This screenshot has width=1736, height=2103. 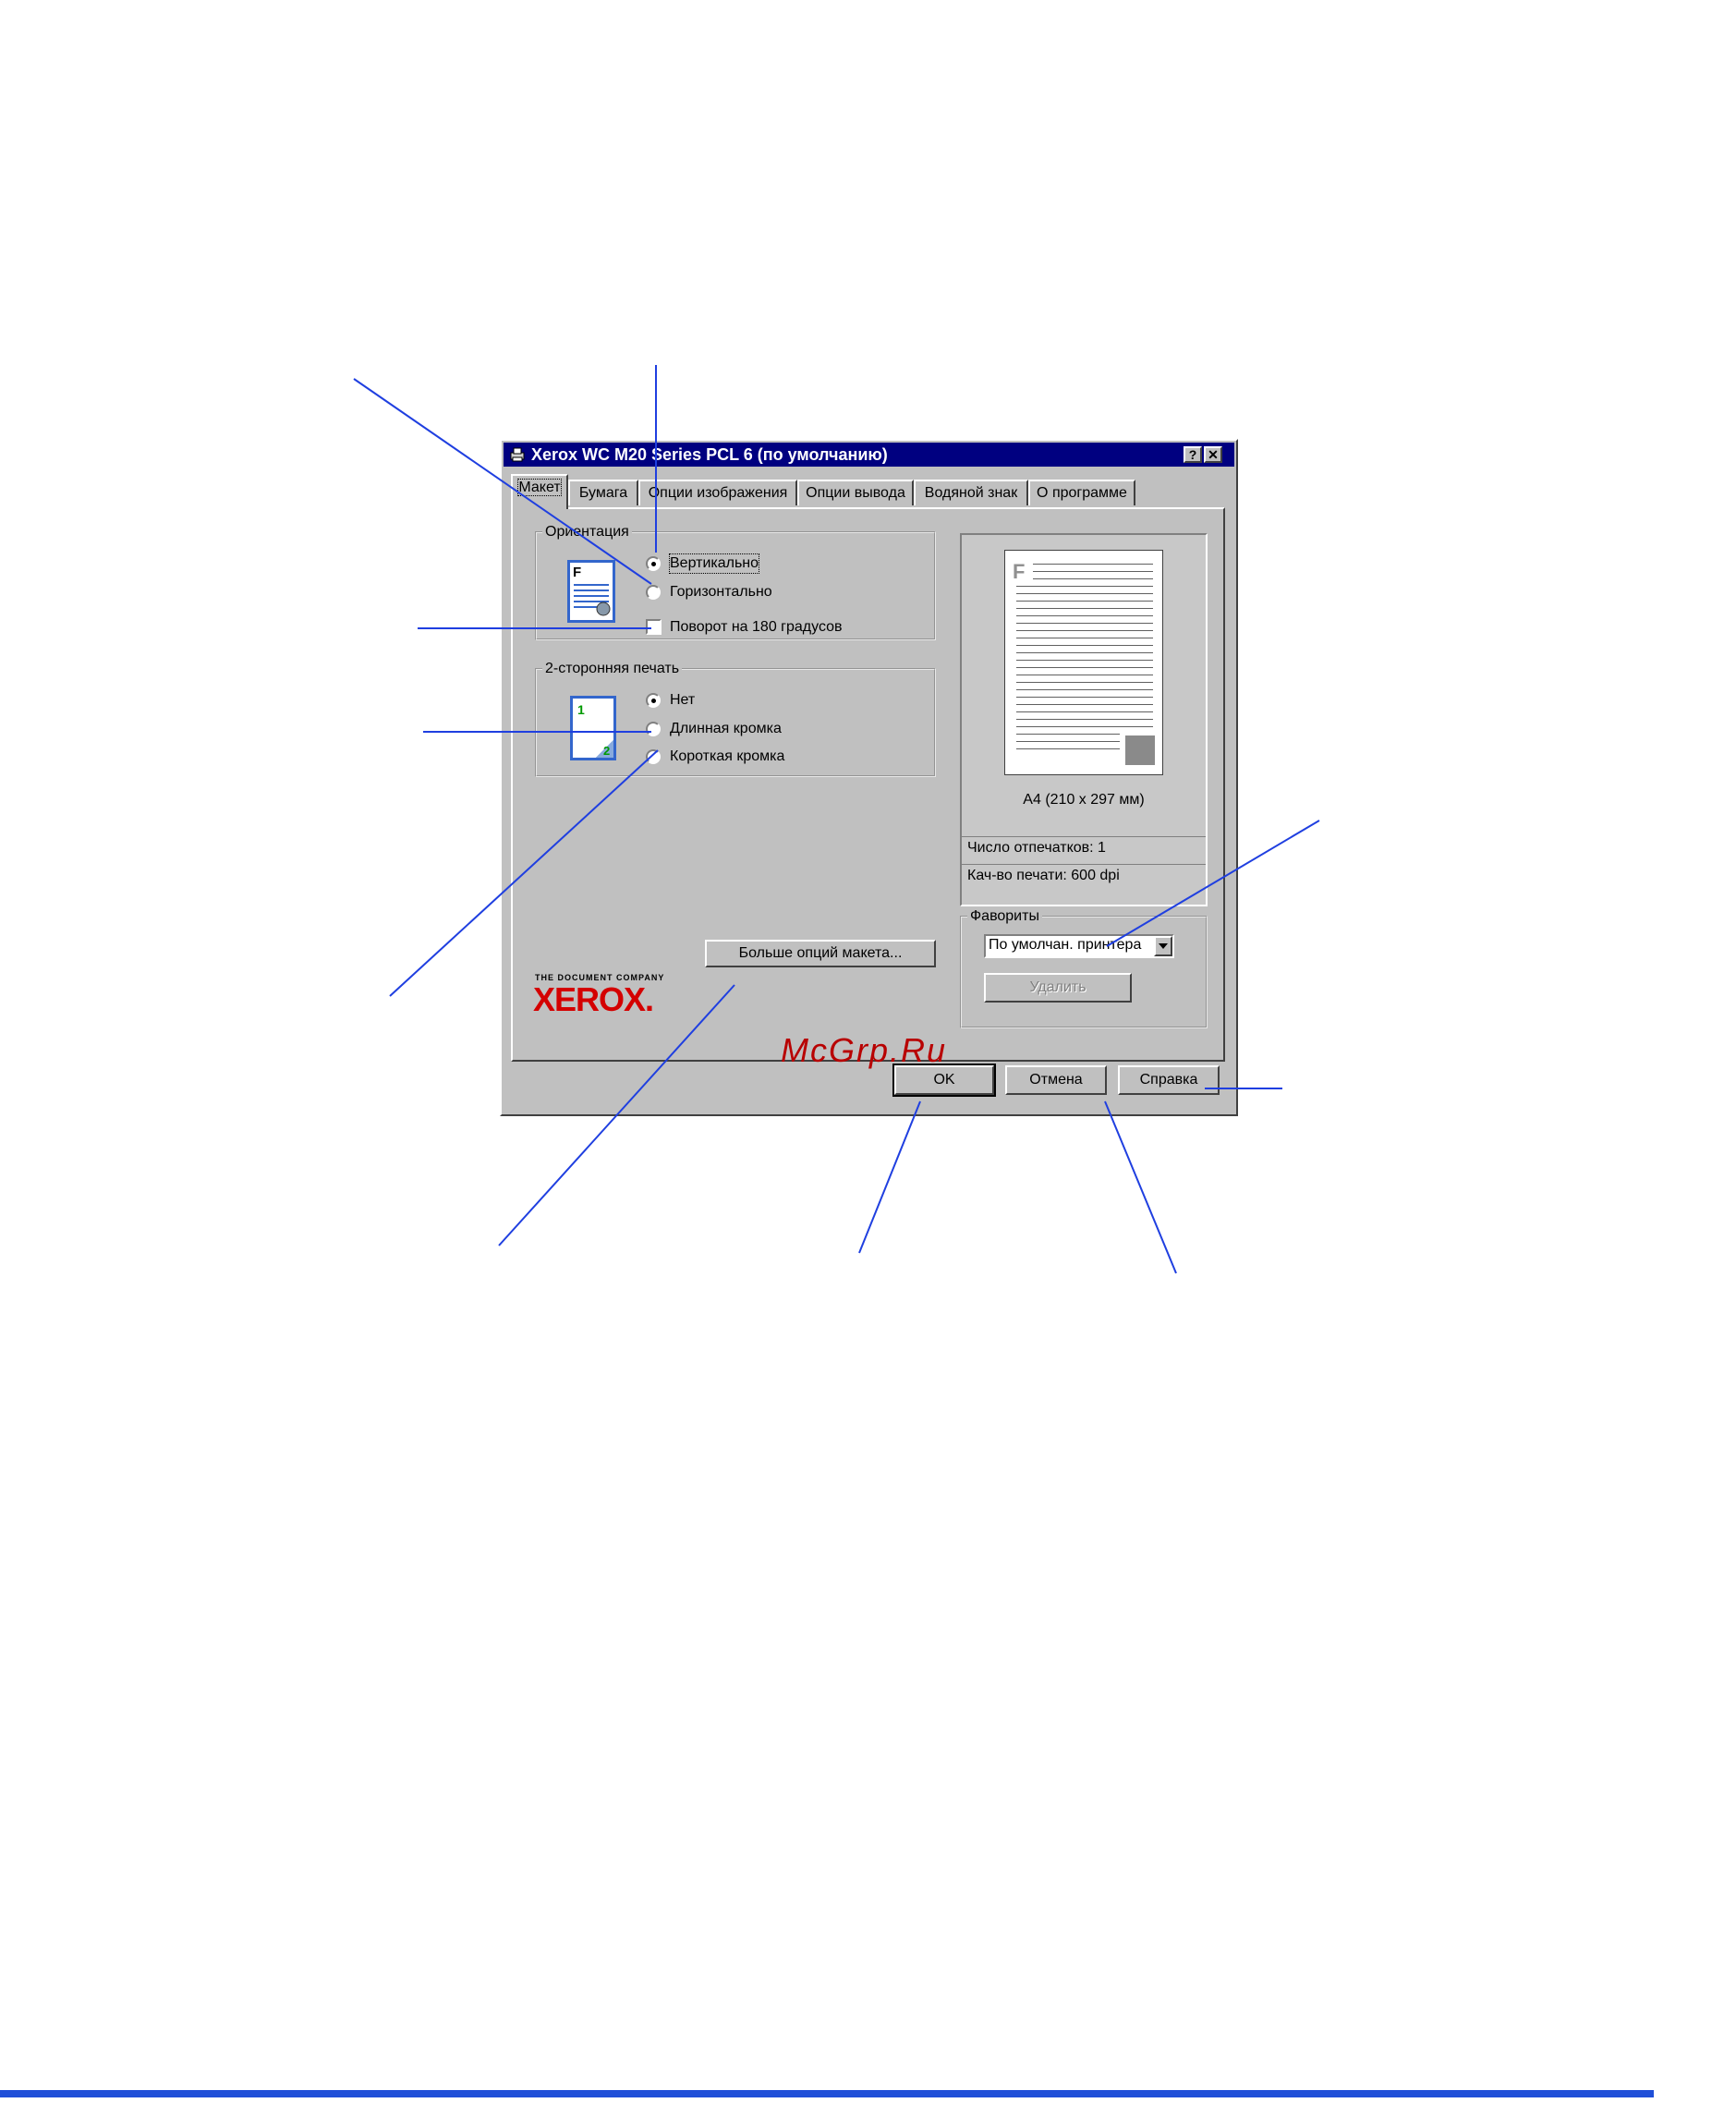 I want to click on tab-layout: Макет, so click(x=540, y=491).